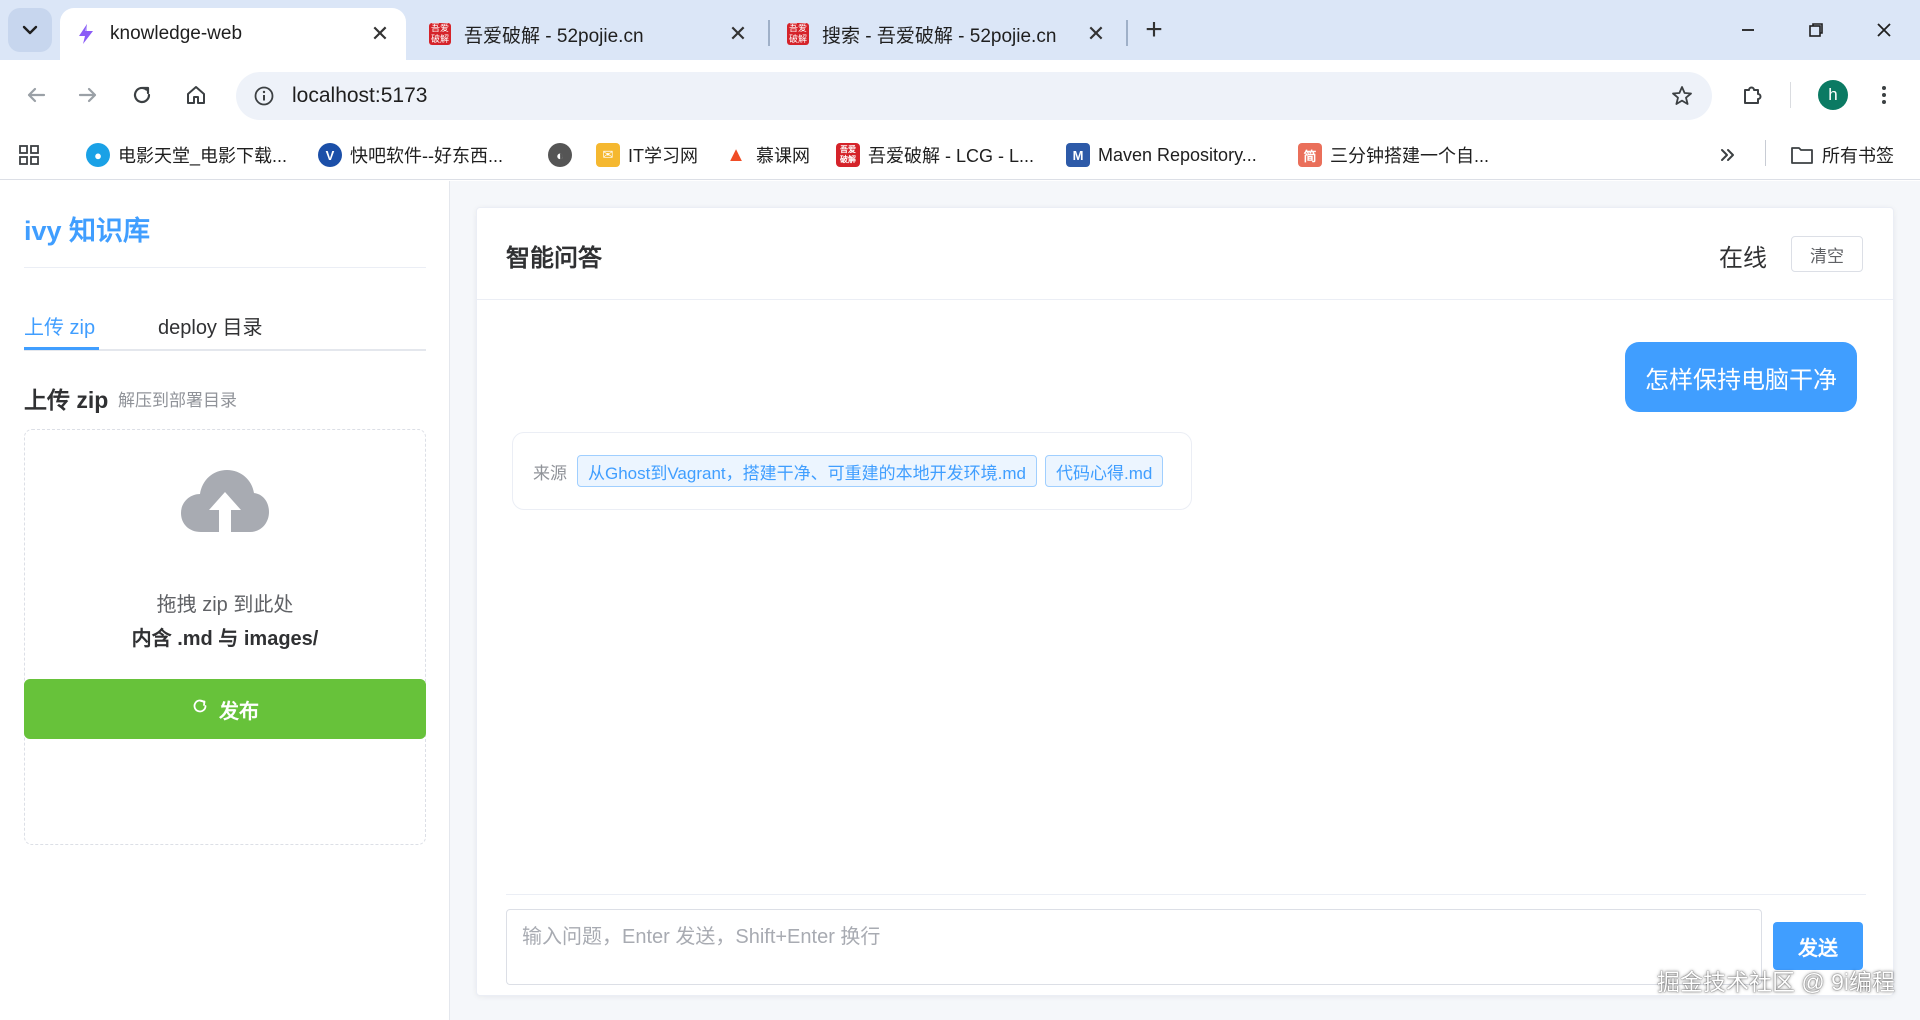 This screenshot has height=1020, width=1920. I want to click on zip-dropzone: 拖拽 zip 到此处 内含 .md 与 images/, so click(225, 637).